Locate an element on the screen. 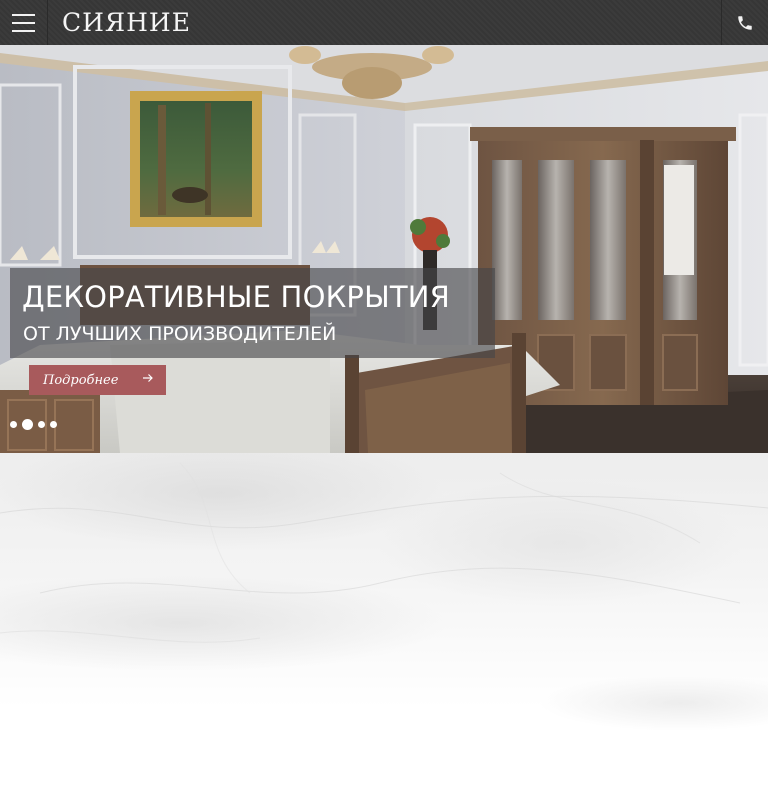 The height and width of the screenshot is (793, 768). phone-glyph is located at coordinates (745, 22).